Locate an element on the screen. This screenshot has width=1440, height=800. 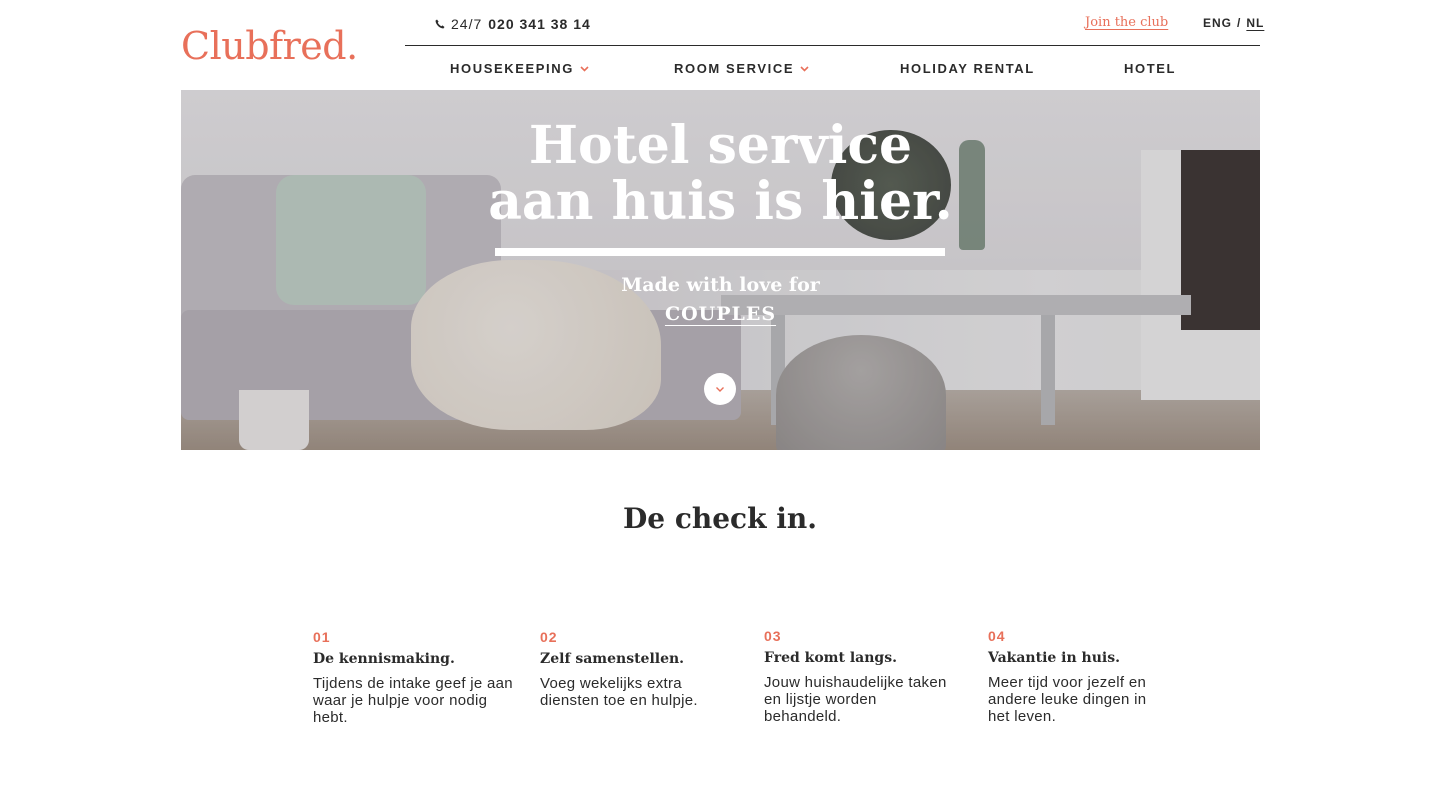
hero-title-line1: Hotel service is located at coordinates (720, 145).